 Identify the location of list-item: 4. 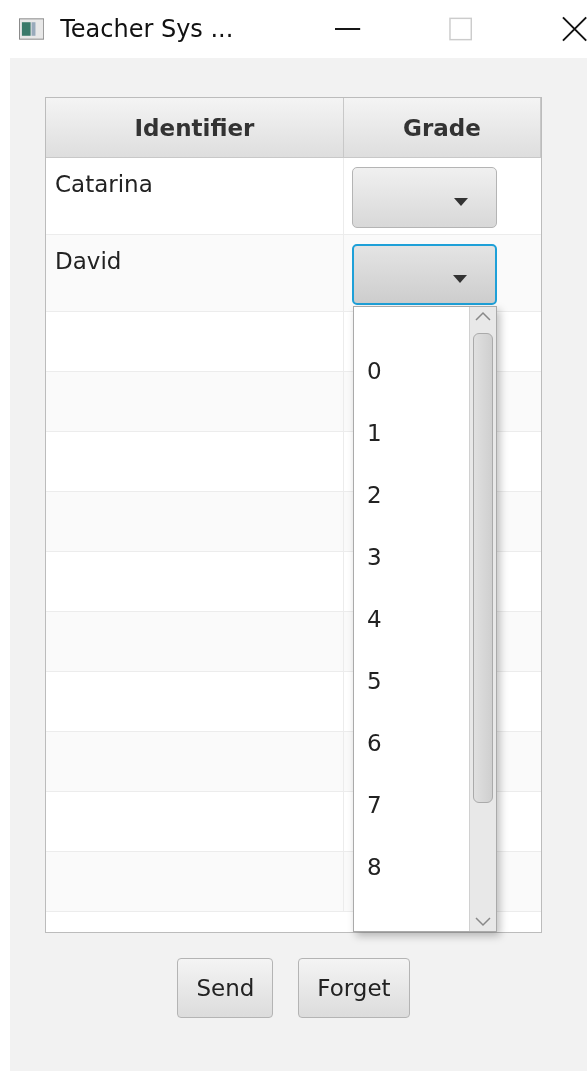
(411, 619).